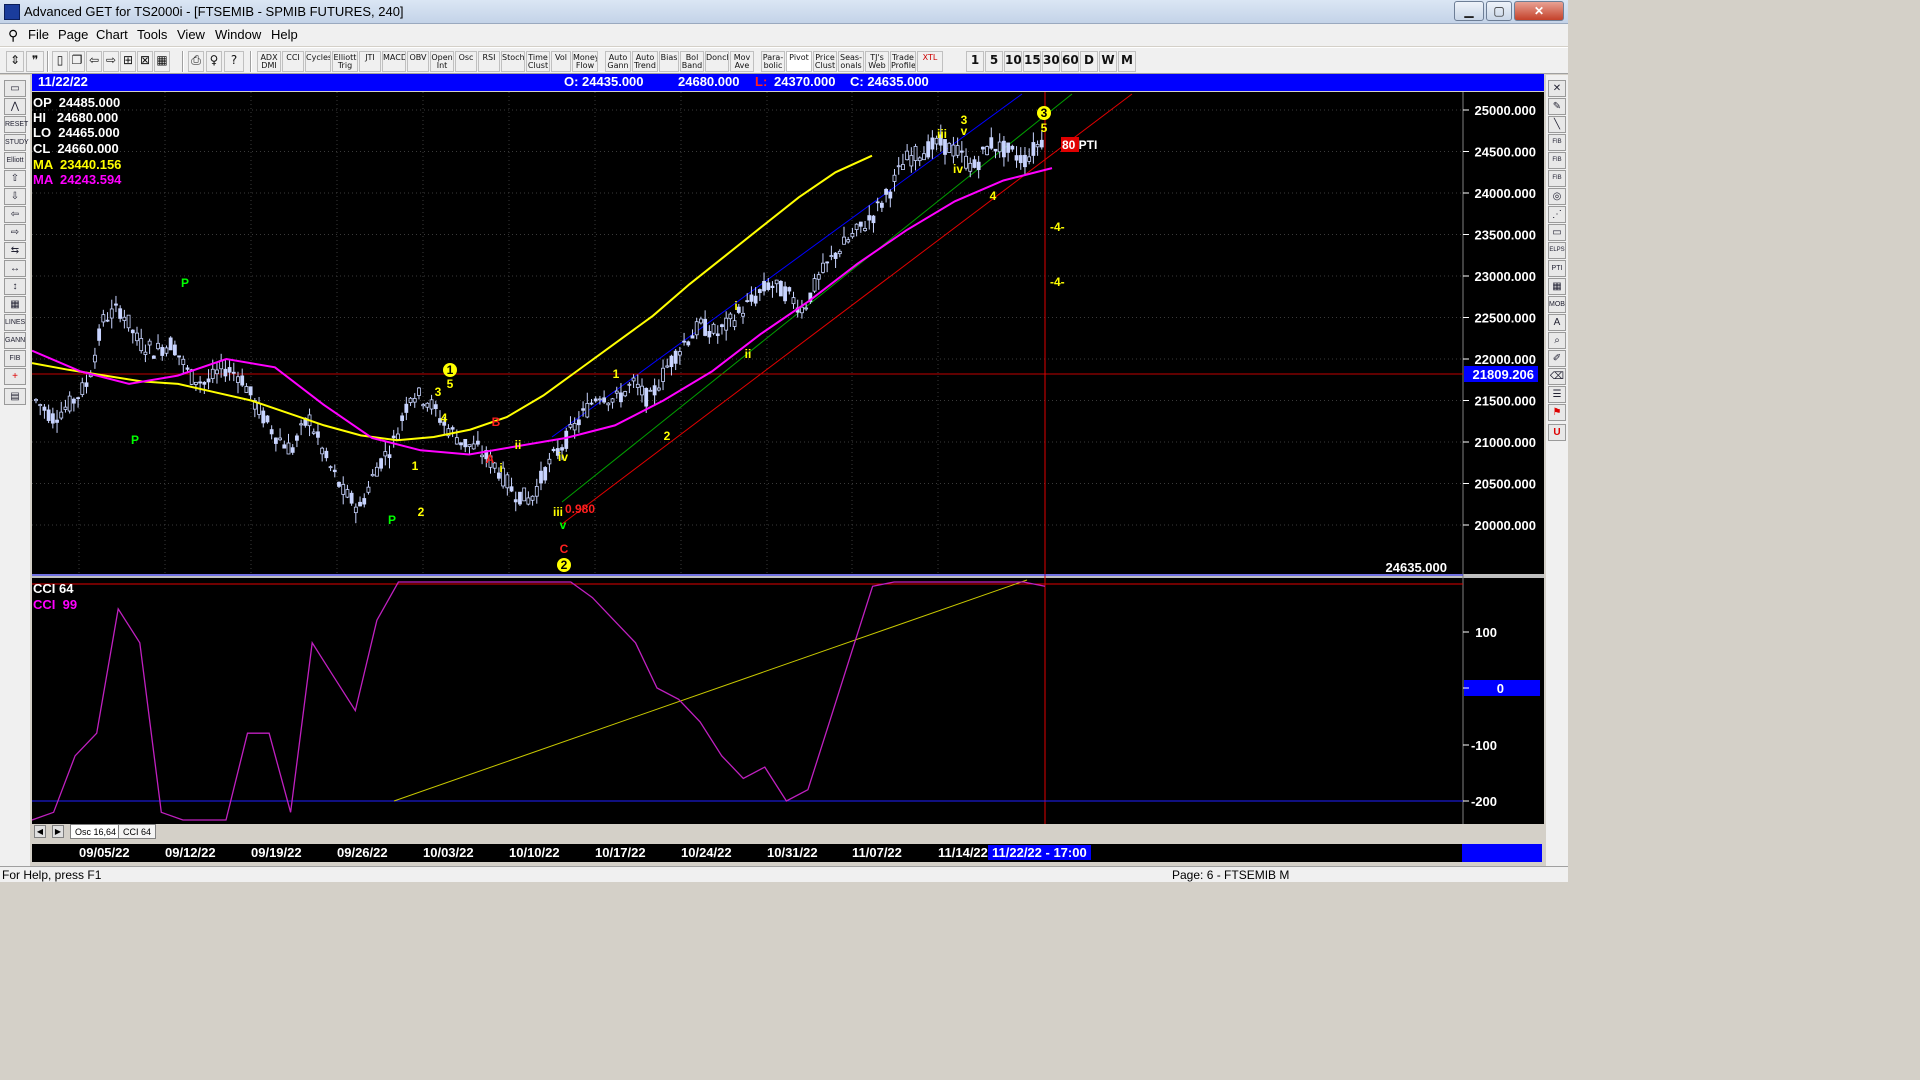 Image resolution: width=1920 pixels, height=1080 pixels. I want to click on study-button-stoch: Stoch, so click(513, 61).